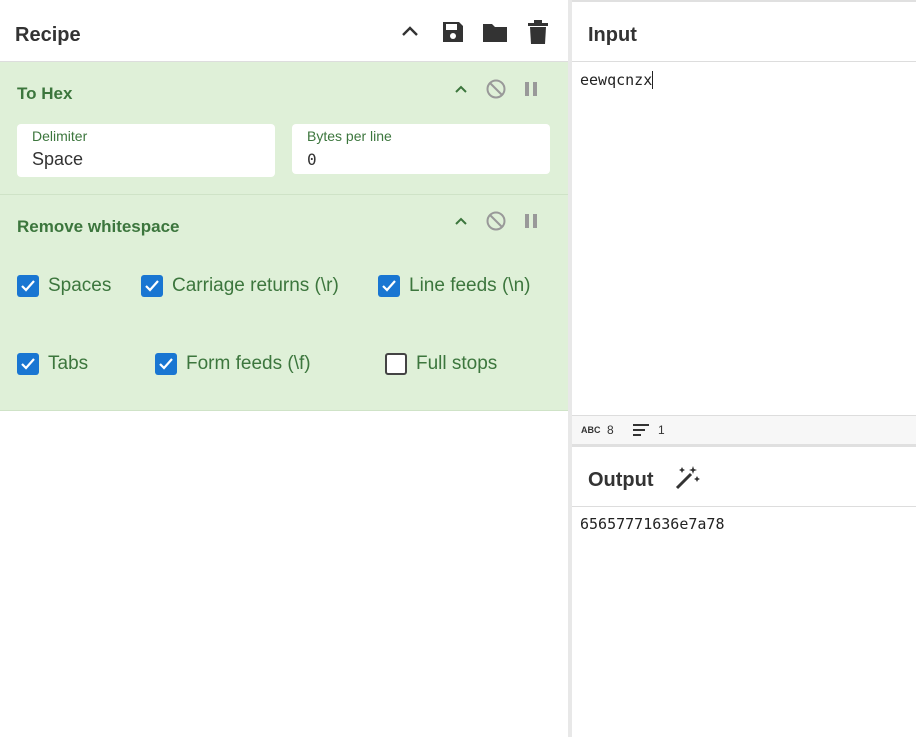  I want to click on checkbox-label: Line feeds (\n), so click(470, 285).